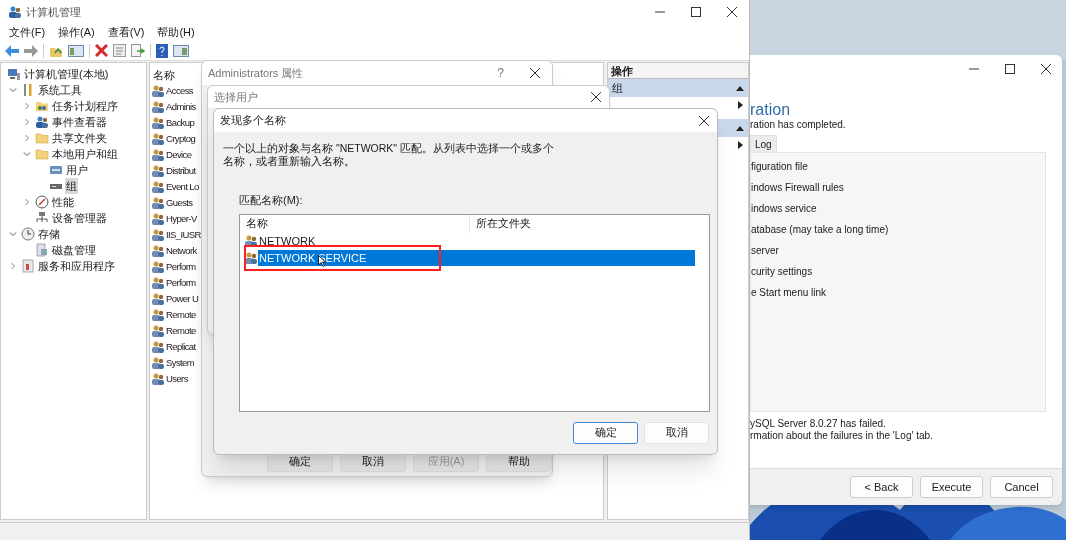 This screenshot has width=1066, height=540. I want to click on properties-icon, so click(119, 50).